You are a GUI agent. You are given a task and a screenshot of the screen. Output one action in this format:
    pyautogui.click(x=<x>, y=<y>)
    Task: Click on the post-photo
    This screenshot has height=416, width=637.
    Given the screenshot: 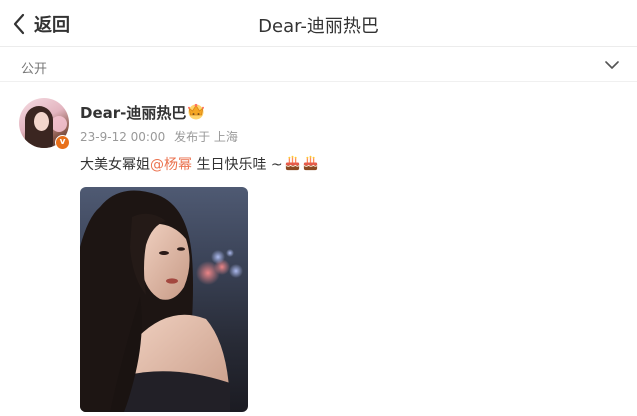 What is the action you would take?
    pyautogui.click(x=164, y=299)
    